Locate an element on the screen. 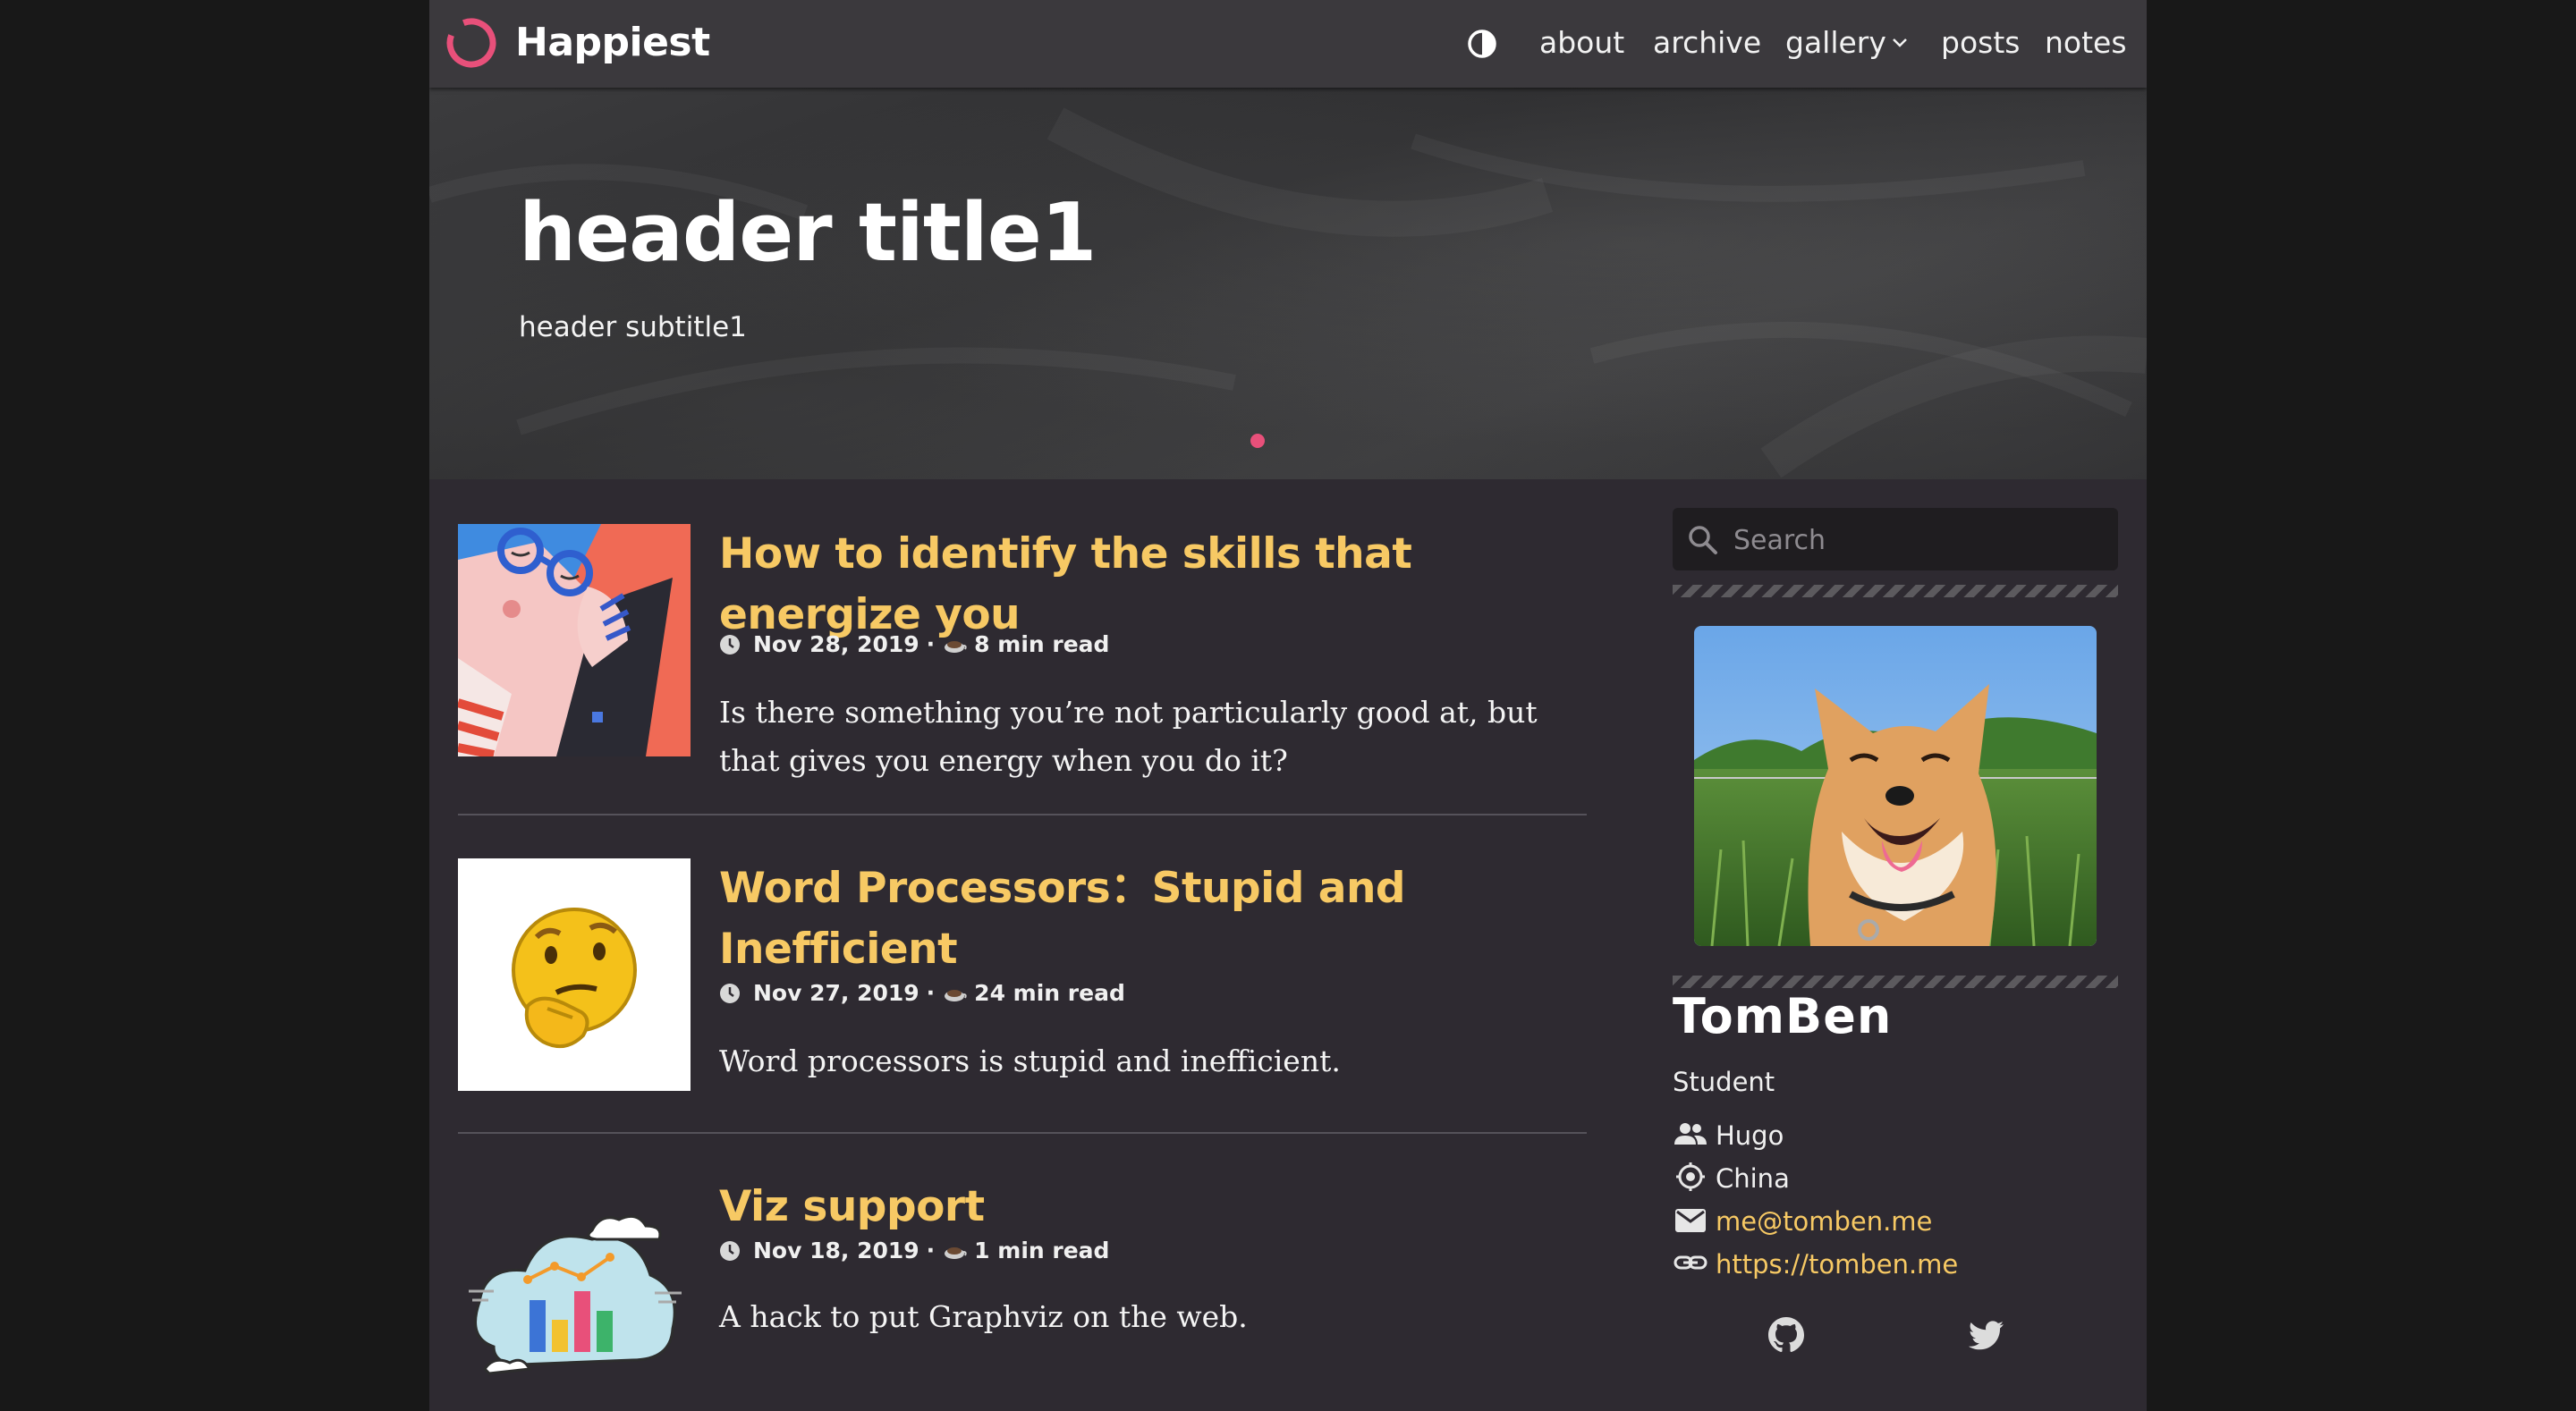 This screenshot has width=2576, height=1411. nav-link-posts: posts is located at coordinates (1980, 42).